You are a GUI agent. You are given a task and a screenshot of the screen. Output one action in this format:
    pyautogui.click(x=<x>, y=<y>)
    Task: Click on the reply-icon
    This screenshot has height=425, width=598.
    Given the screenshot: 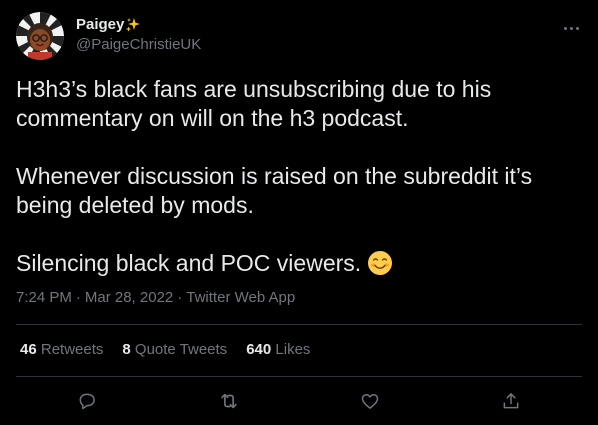 What is the action you would take?
    pyautogui.click(x=87, y=401)
    